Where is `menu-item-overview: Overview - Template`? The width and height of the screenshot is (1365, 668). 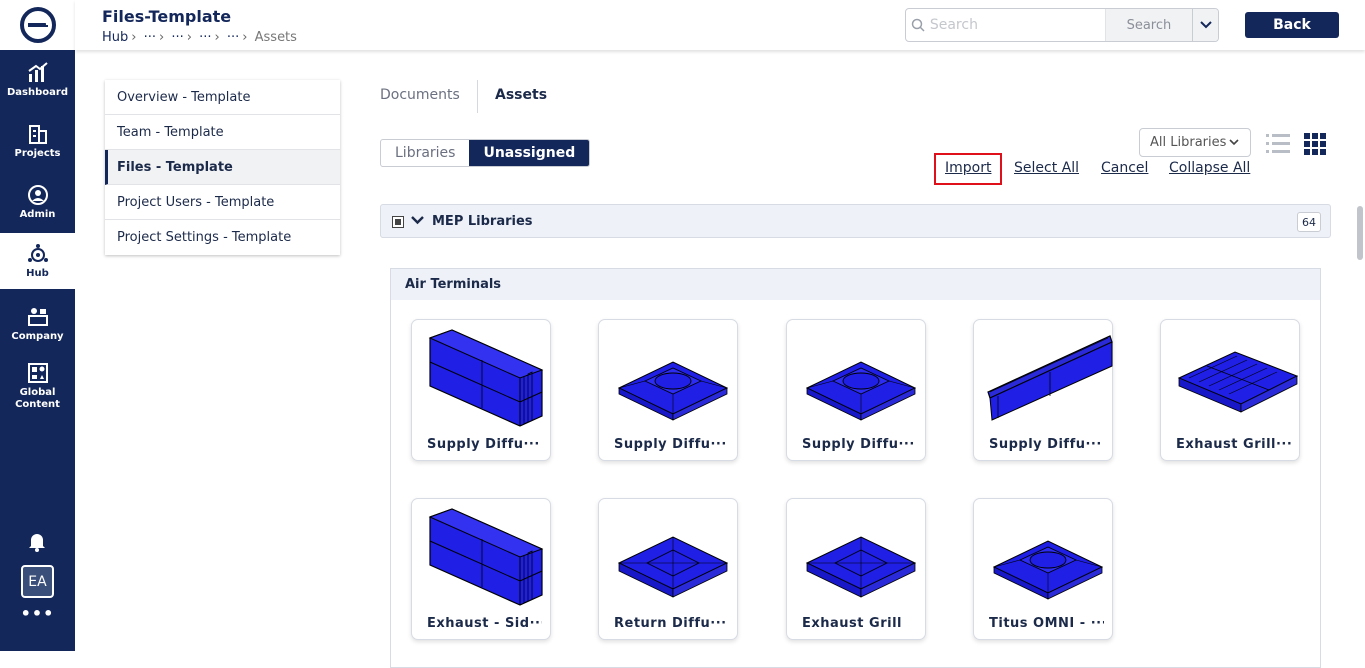 menu-item-overview: Overview - Template is located at coordinates (222, 97).